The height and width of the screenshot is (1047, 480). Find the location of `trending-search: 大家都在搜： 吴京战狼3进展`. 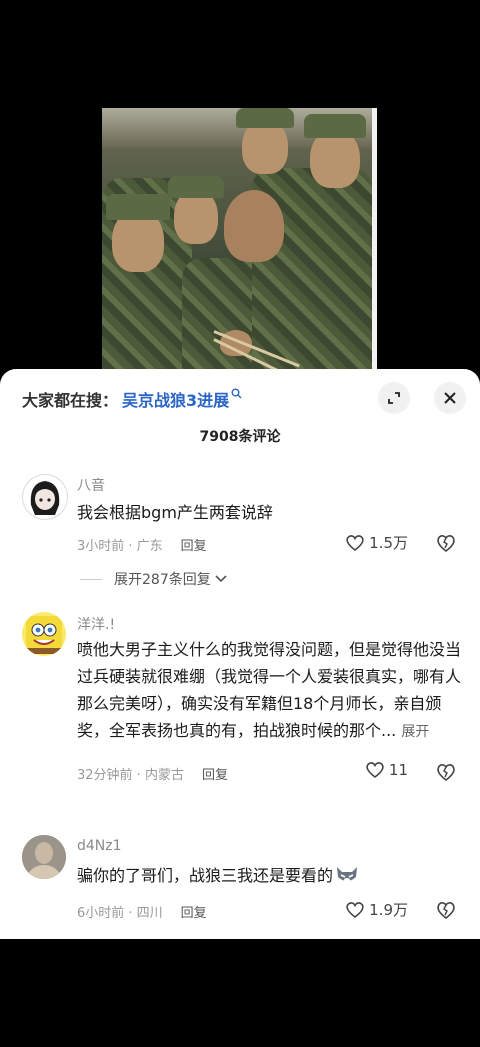

trending-search: 大家都在搜： 吴京战狼3进展 is located at coordinates (132, 399).